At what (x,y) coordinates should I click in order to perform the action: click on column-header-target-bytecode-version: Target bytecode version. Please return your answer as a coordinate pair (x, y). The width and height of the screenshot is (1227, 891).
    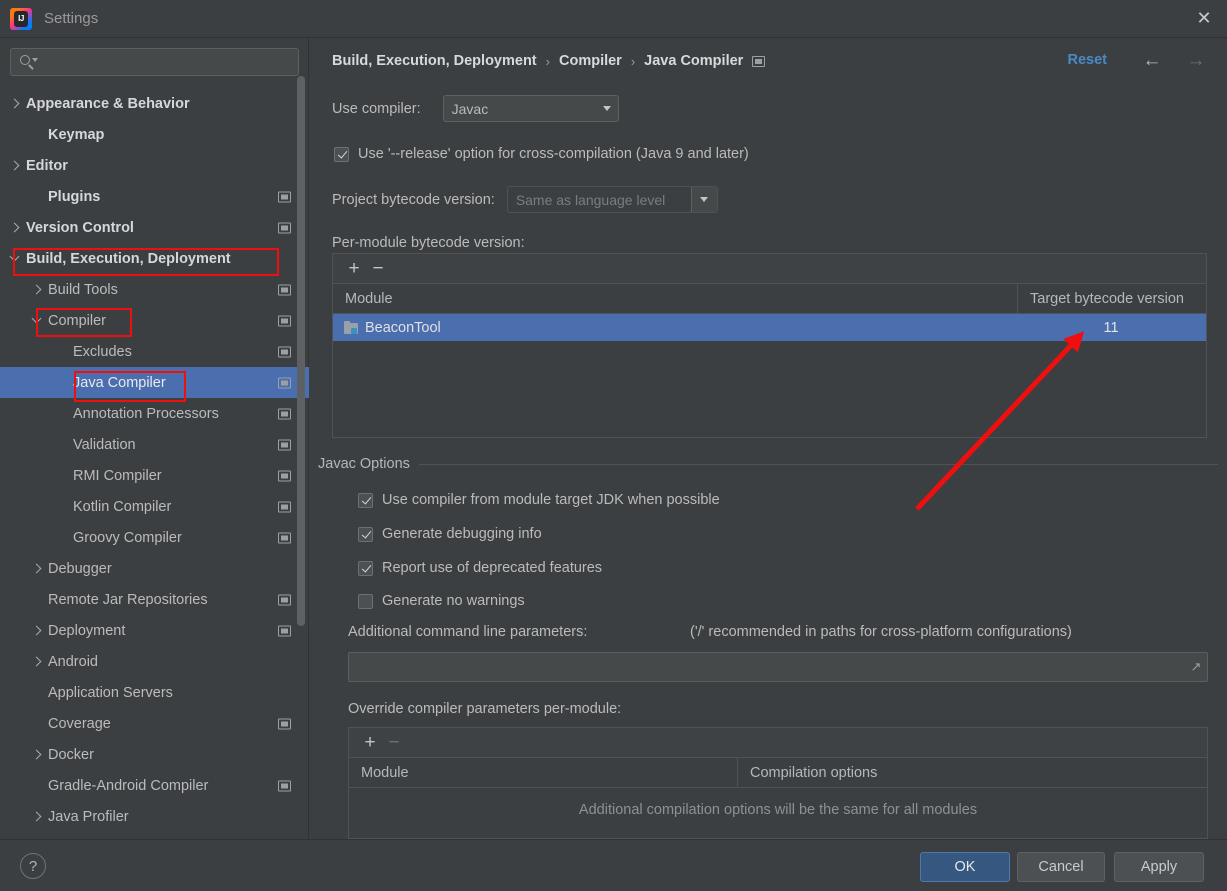
    Looking at the image, I should click on (1111, 298).